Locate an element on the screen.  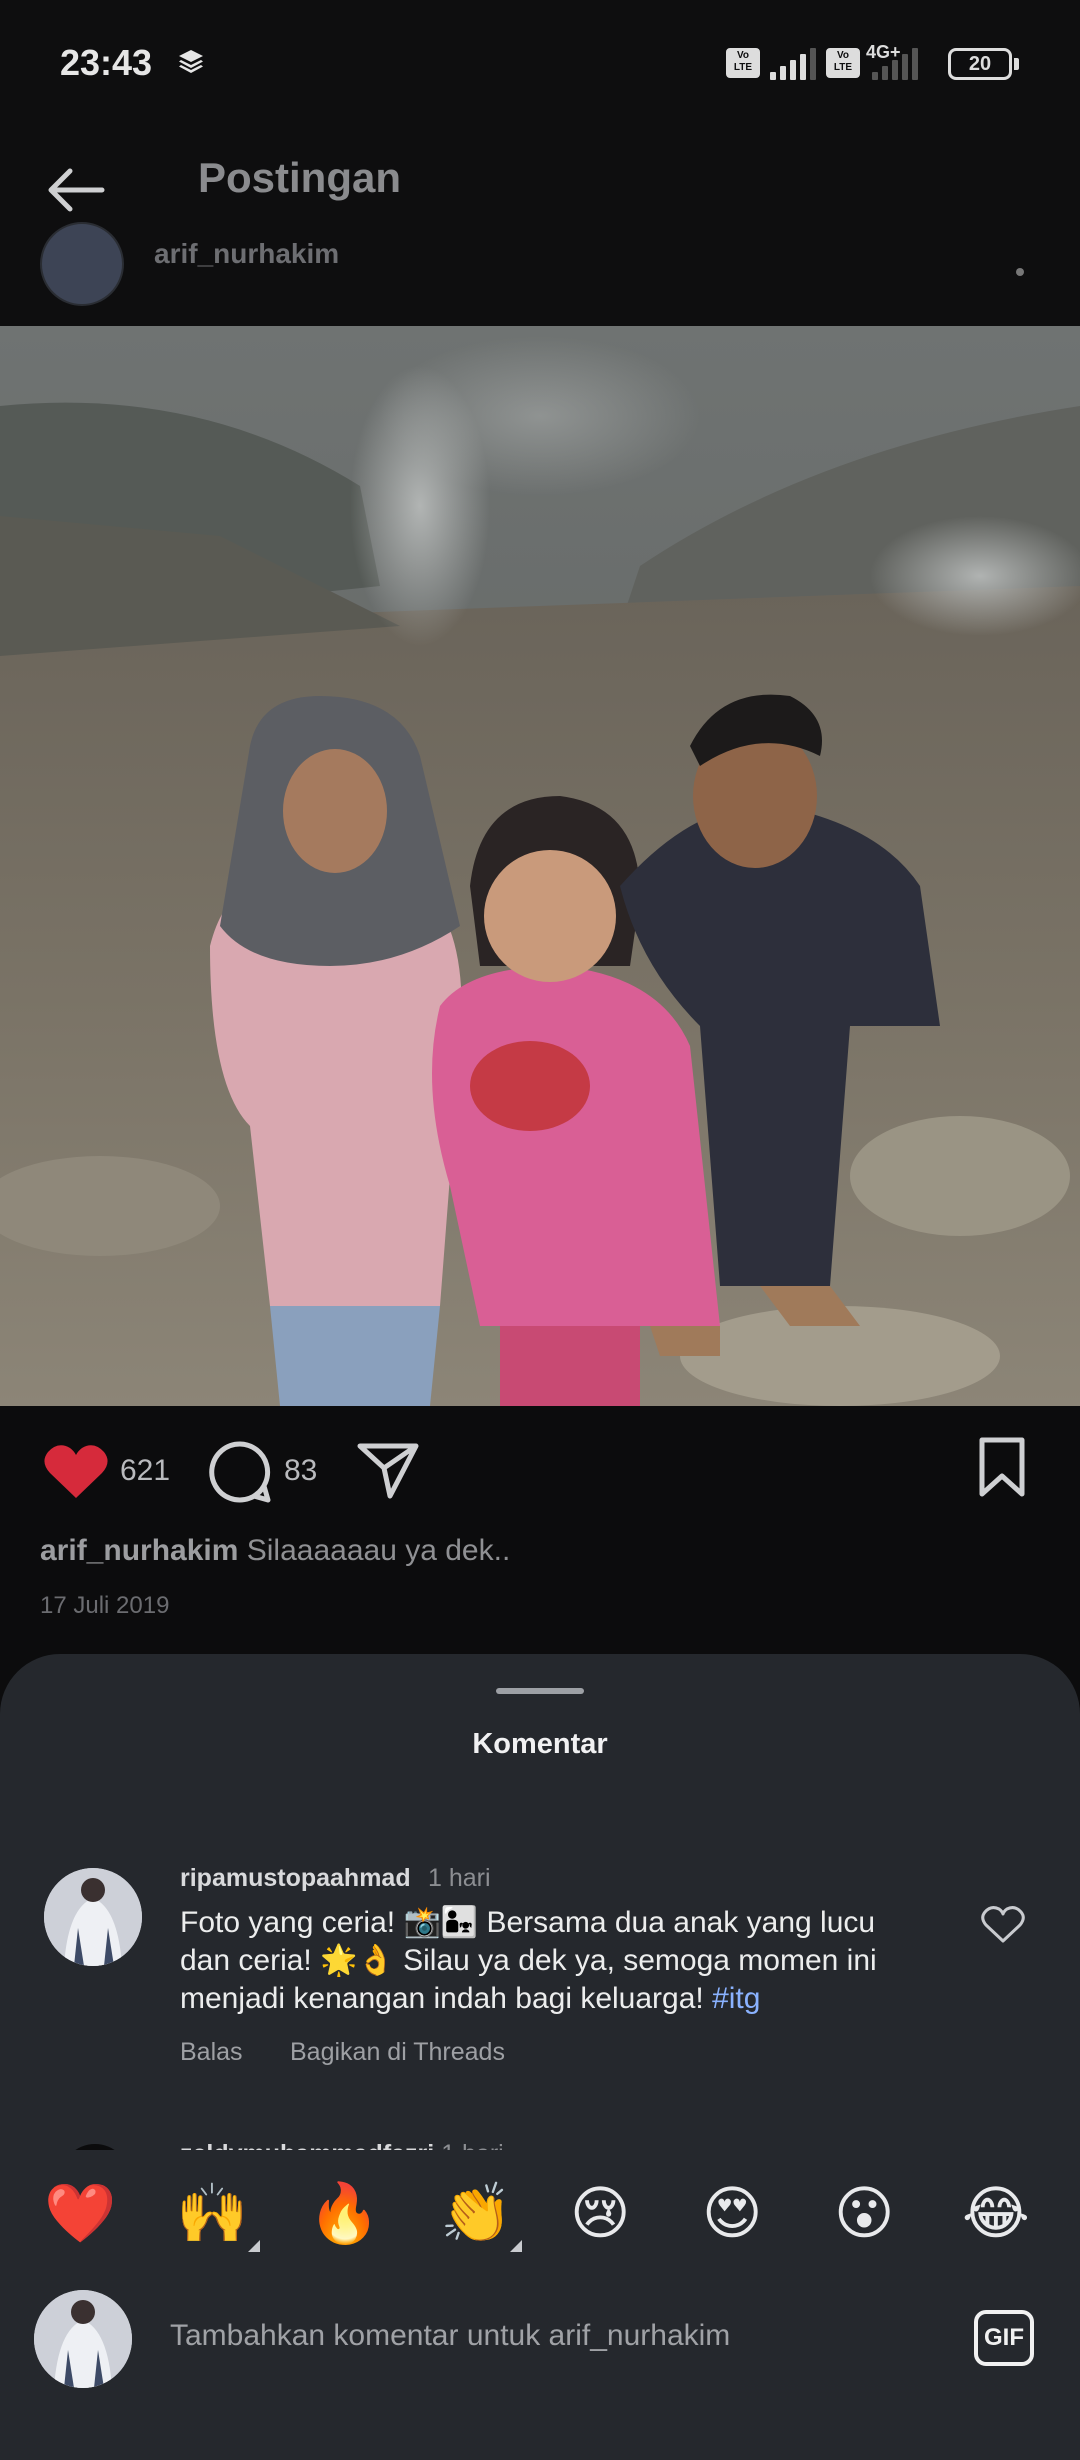
sheet-title: Komentar is located at coordinates (540, 1744).